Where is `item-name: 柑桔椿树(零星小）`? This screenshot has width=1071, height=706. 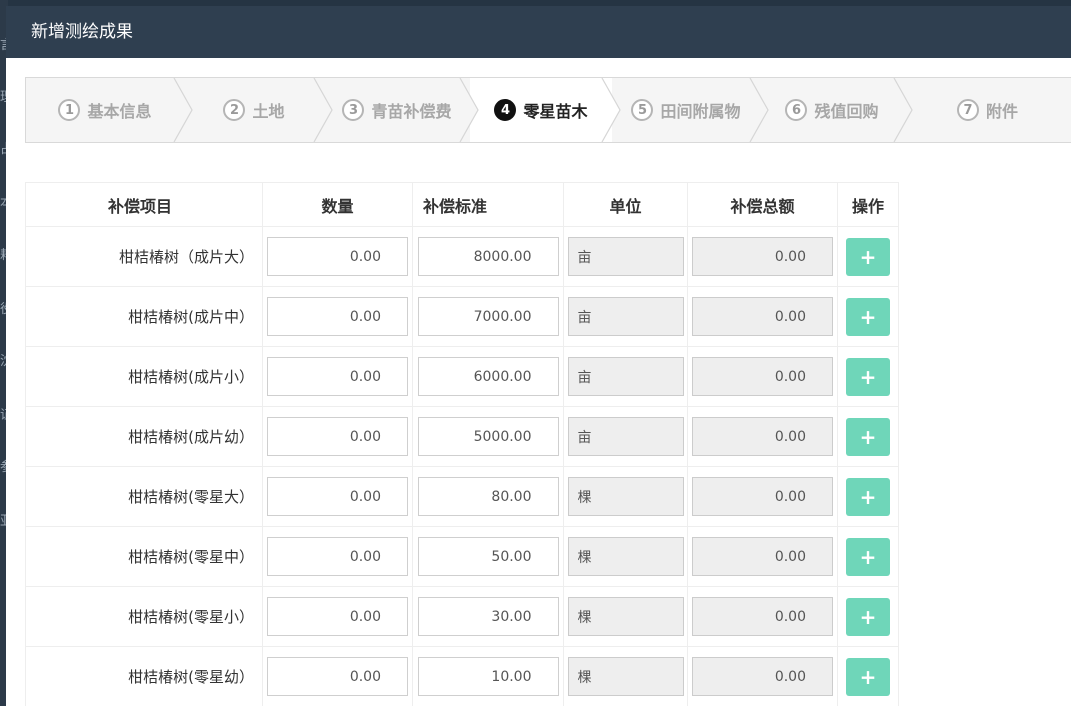
item-name: 柑桔椿树(零星小） is located at coordinates (144, 616).